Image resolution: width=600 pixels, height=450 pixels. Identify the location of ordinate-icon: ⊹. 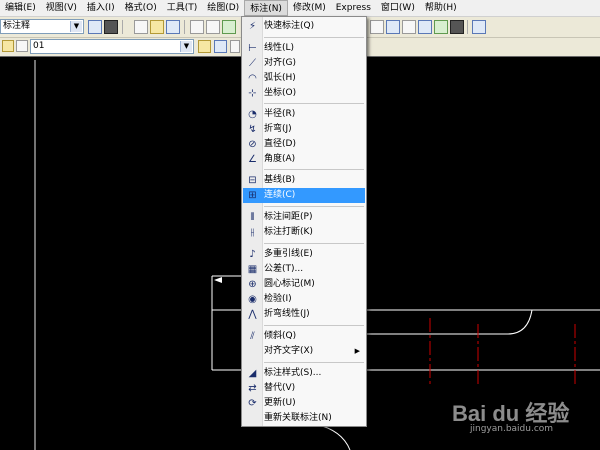
(252, 93).